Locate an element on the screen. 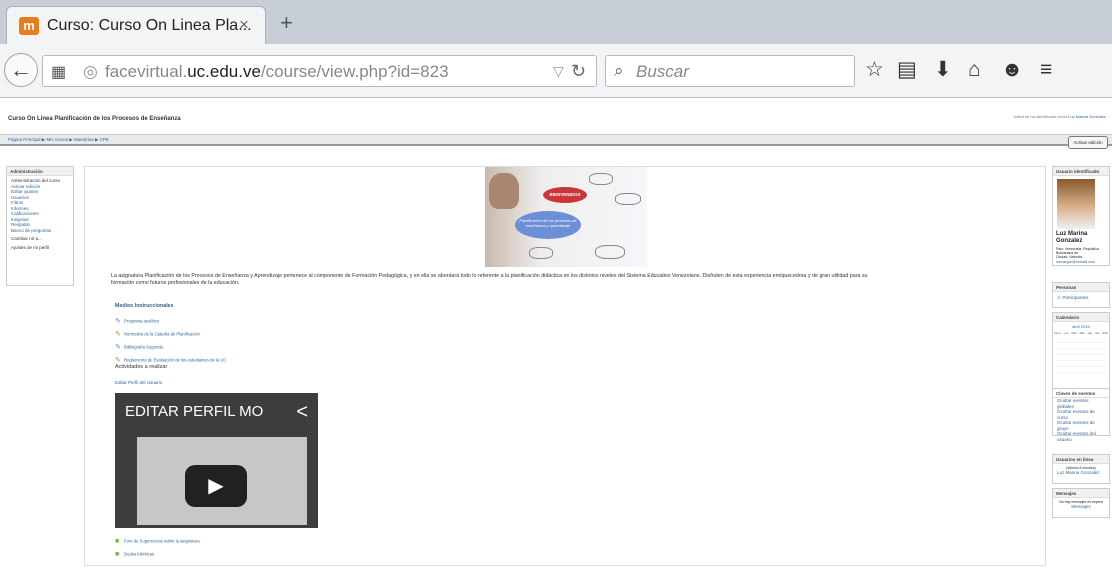  users-icon: ♙ is located at coordinates (1059, 297).